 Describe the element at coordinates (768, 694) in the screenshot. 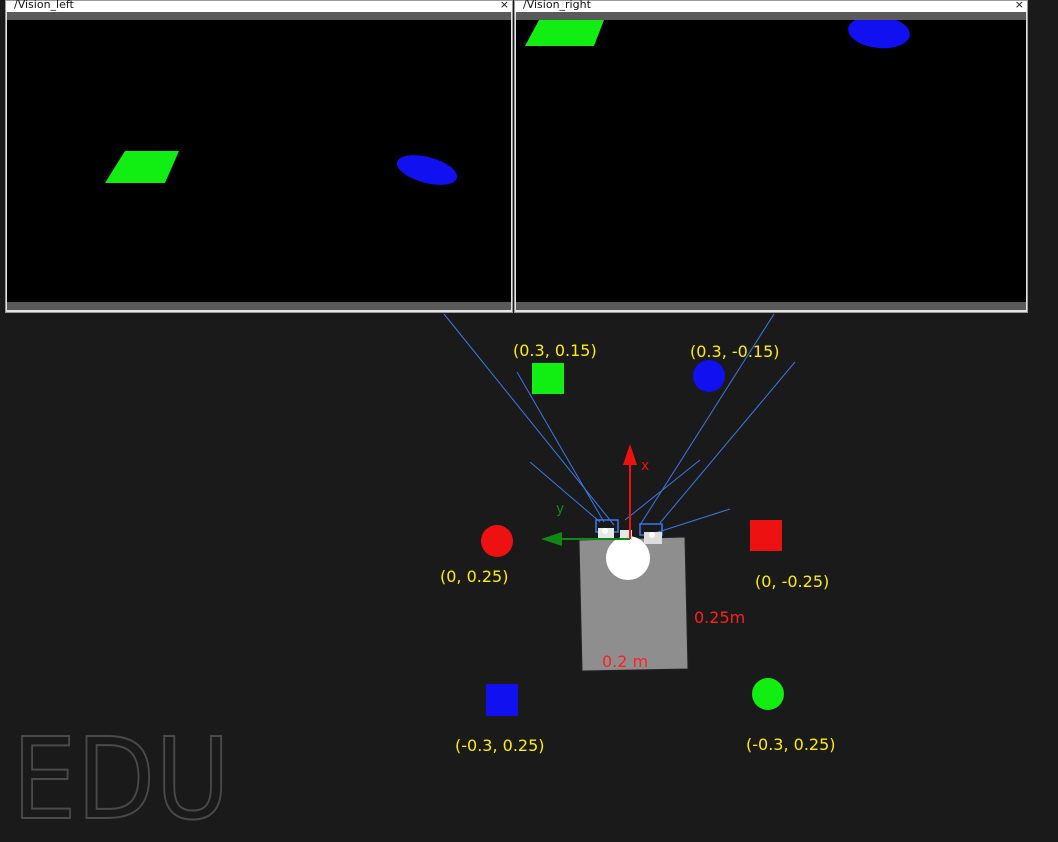

I see `green-circle-object` at that location.